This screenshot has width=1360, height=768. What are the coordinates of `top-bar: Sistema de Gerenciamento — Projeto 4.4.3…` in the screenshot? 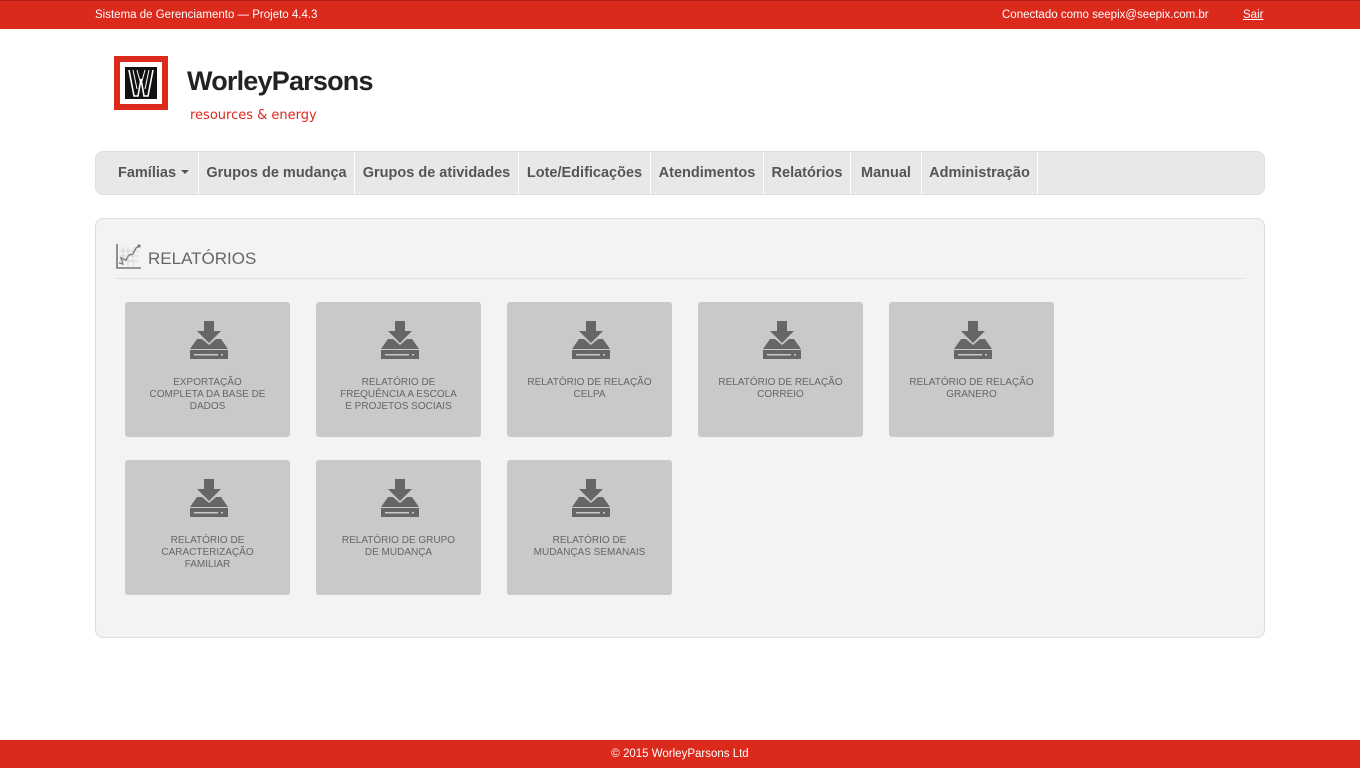 It's located at (680, 14).